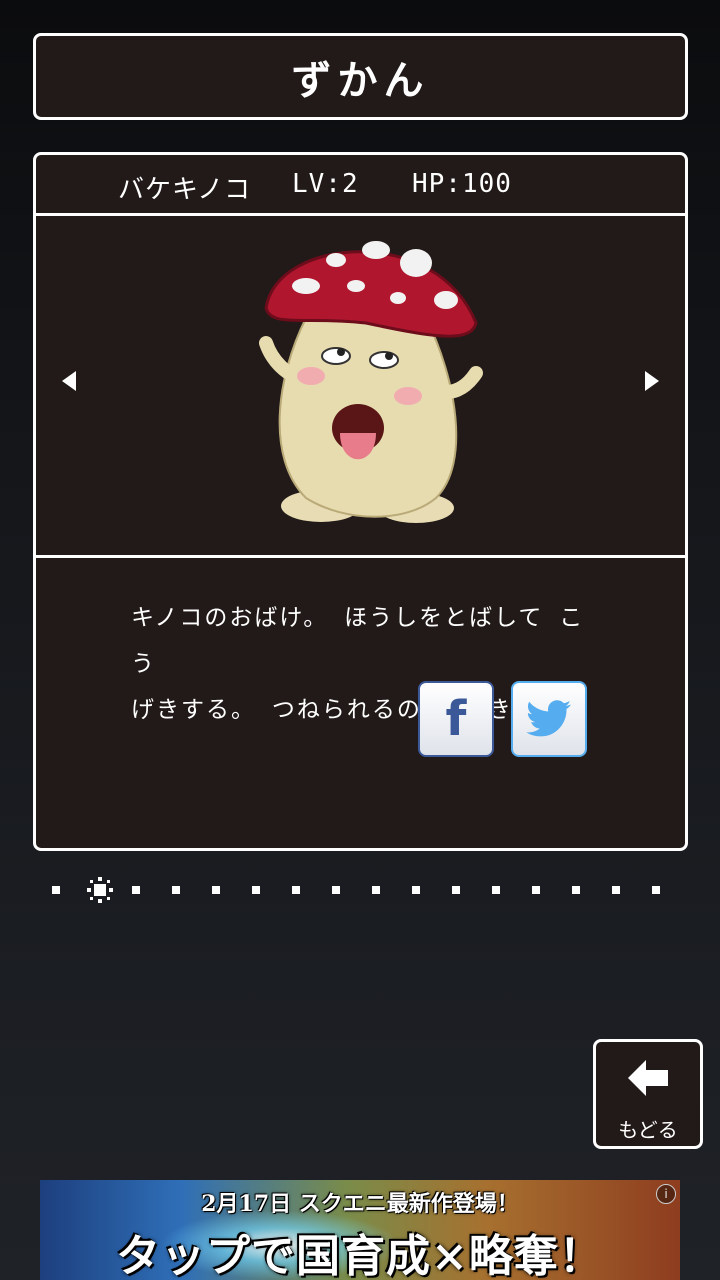 Image resolution: width=720 pixels, height=1280 pixels. Describe the element at coordinates (325, 184) in the screenshot. I see `monster-level: LV:2` at that location.